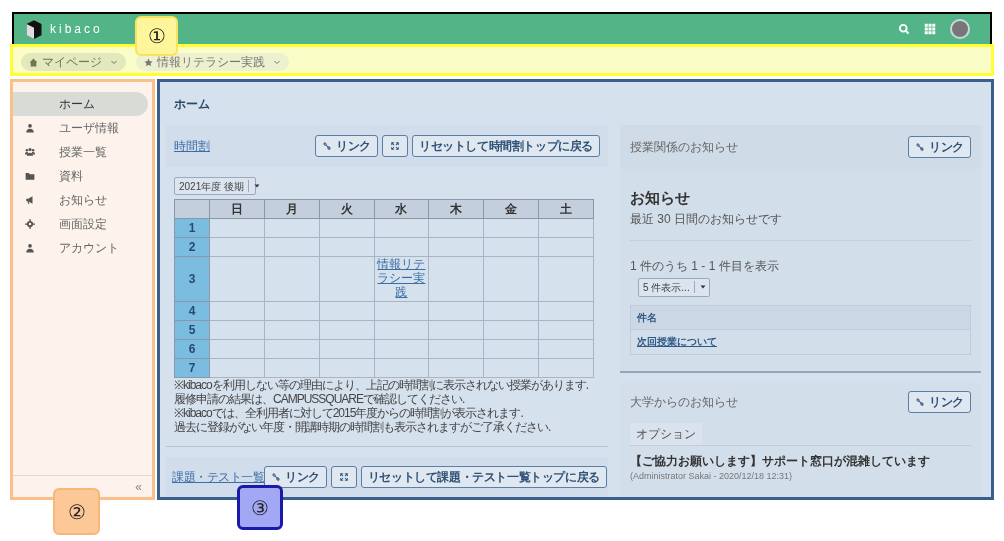 Image resolution: width=1004 pixels, height=541 pixels. Describe the element at coordinates (192, 279) in the screenshot. I see `period-cell: 3` at that location.